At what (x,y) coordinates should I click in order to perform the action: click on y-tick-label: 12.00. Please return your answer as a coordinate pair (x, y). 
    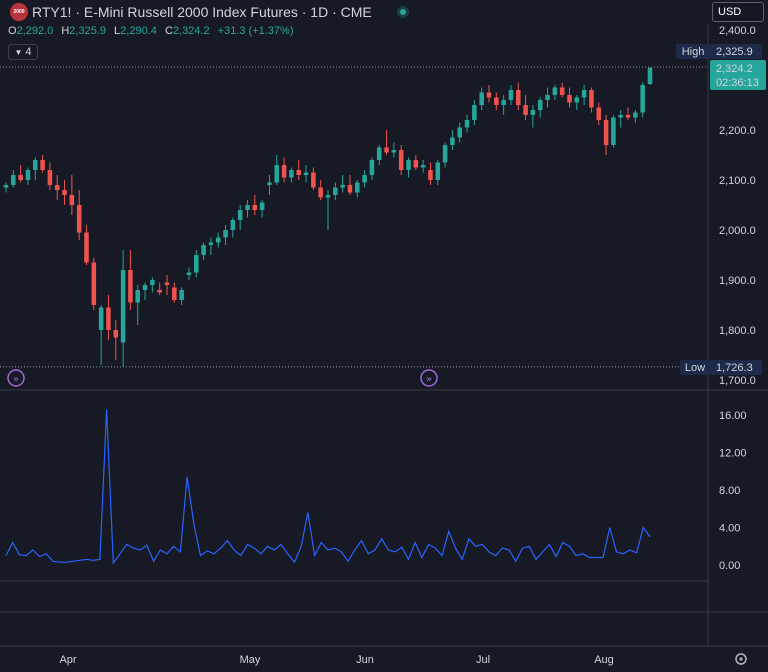
    Looking at the image, I should click on (733, 454).